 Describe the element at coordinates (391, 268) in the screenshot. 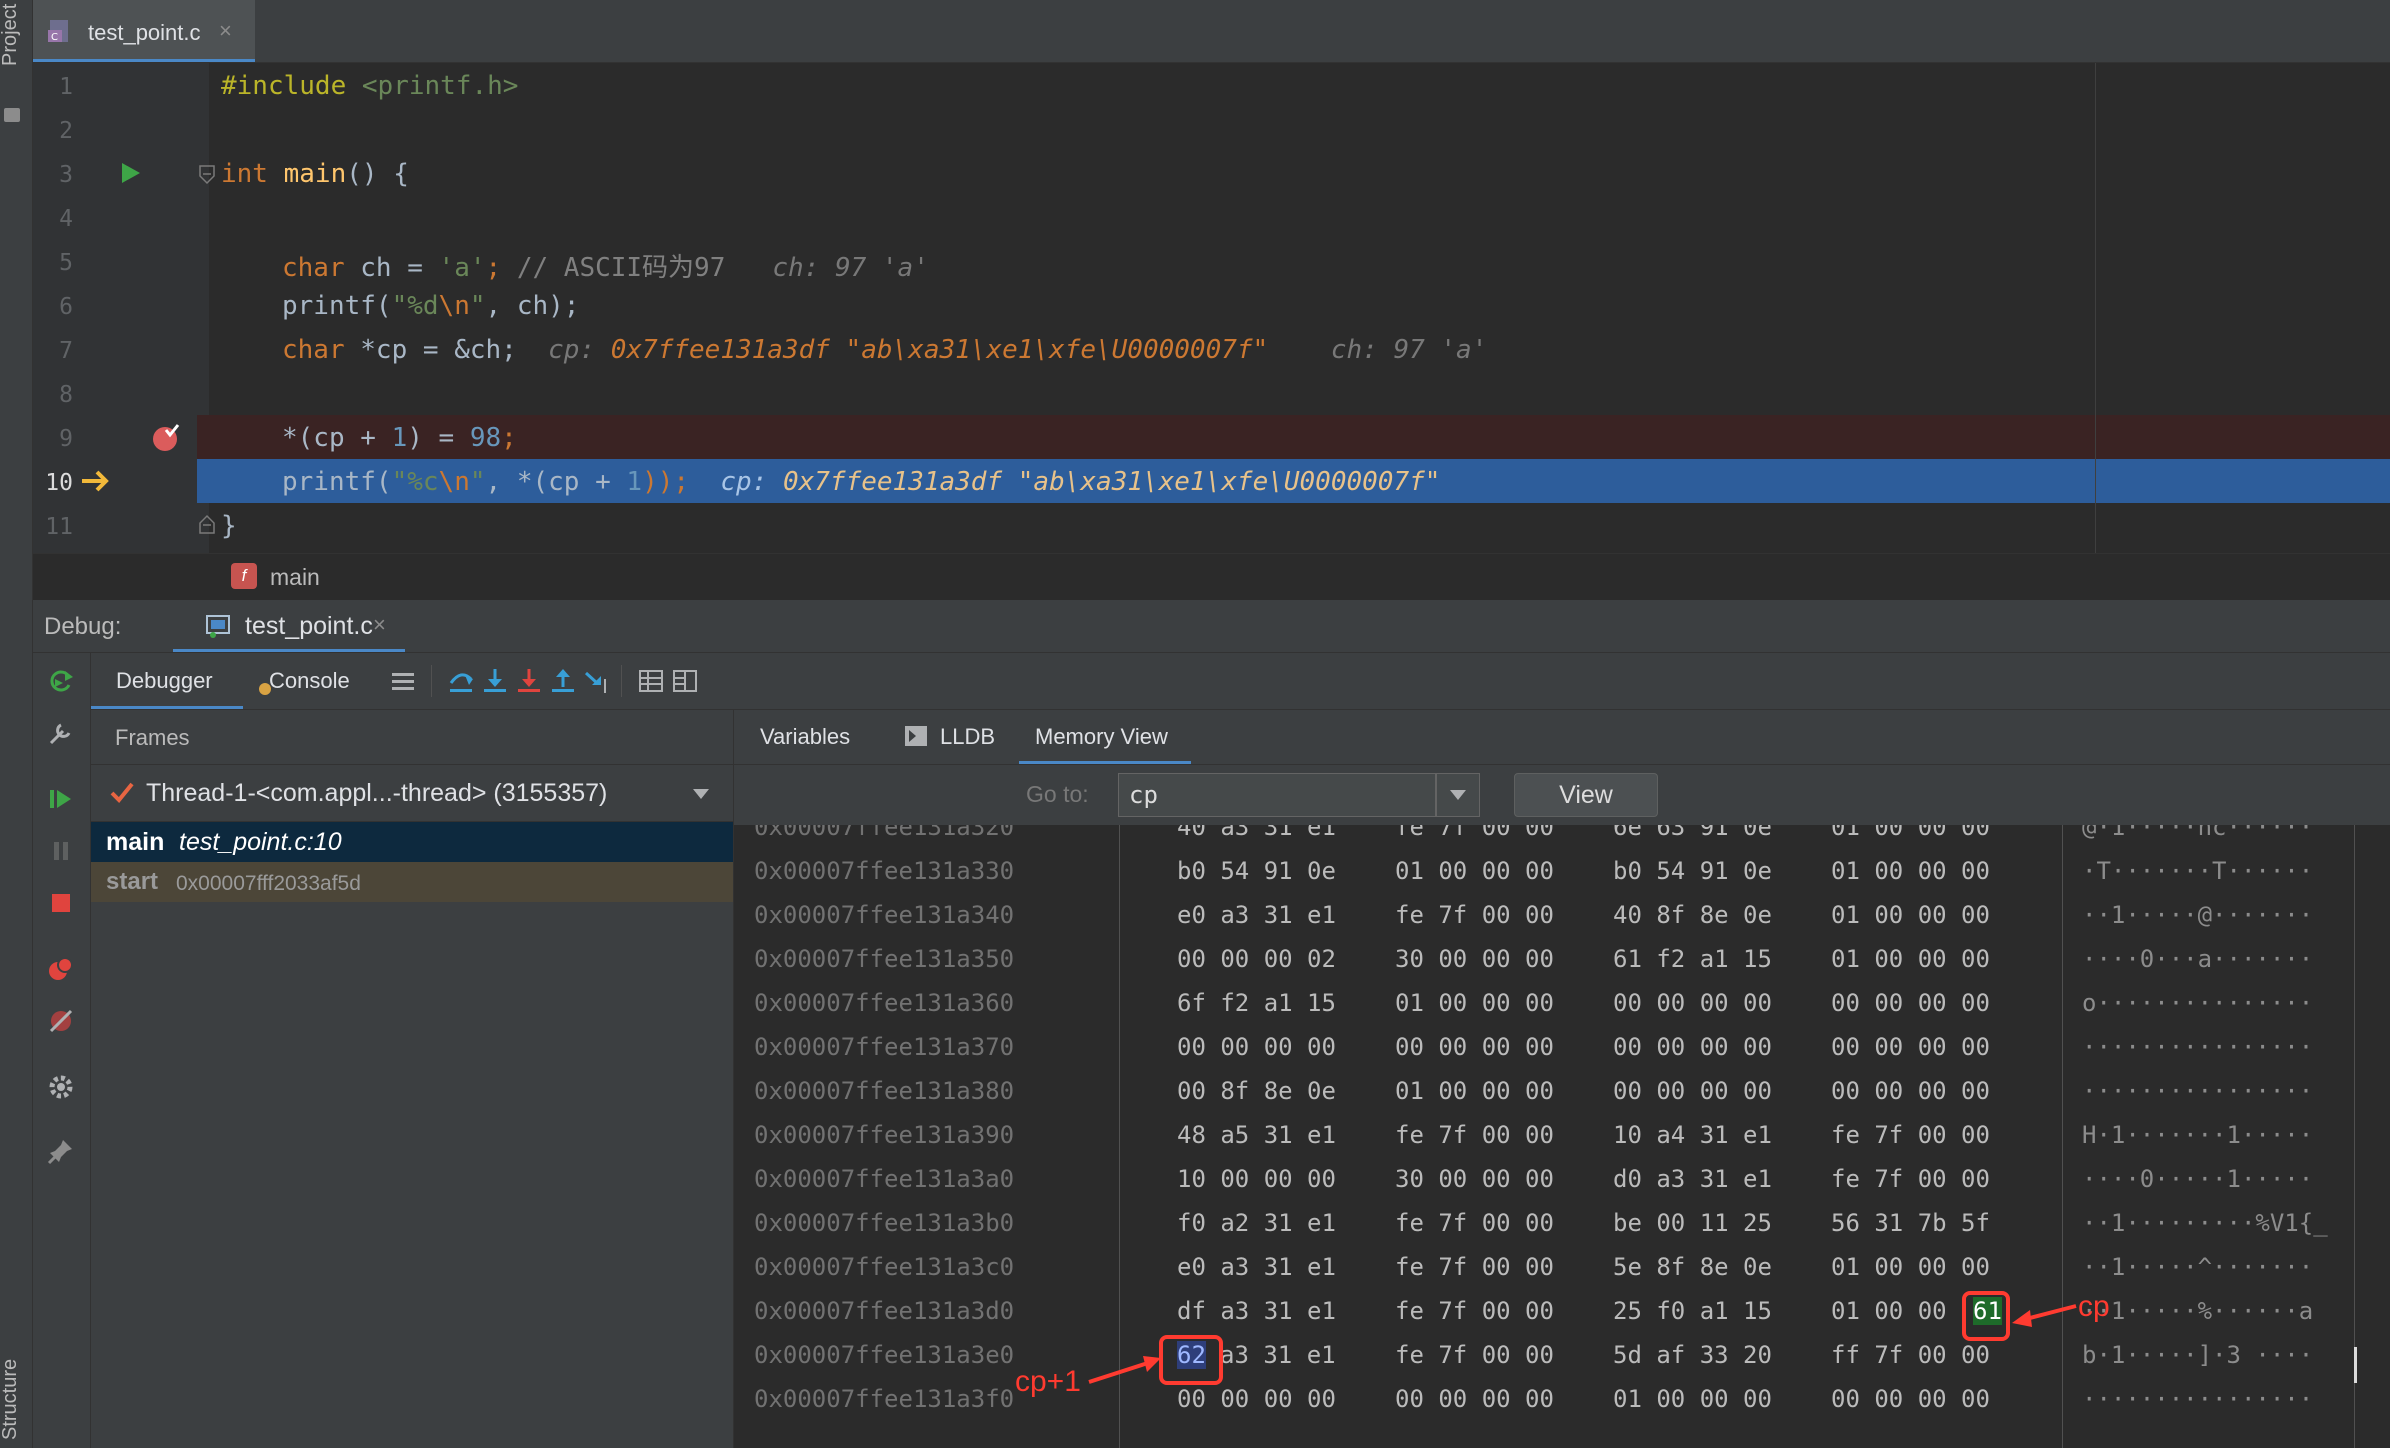

I see `code-text: ch =` at that location.